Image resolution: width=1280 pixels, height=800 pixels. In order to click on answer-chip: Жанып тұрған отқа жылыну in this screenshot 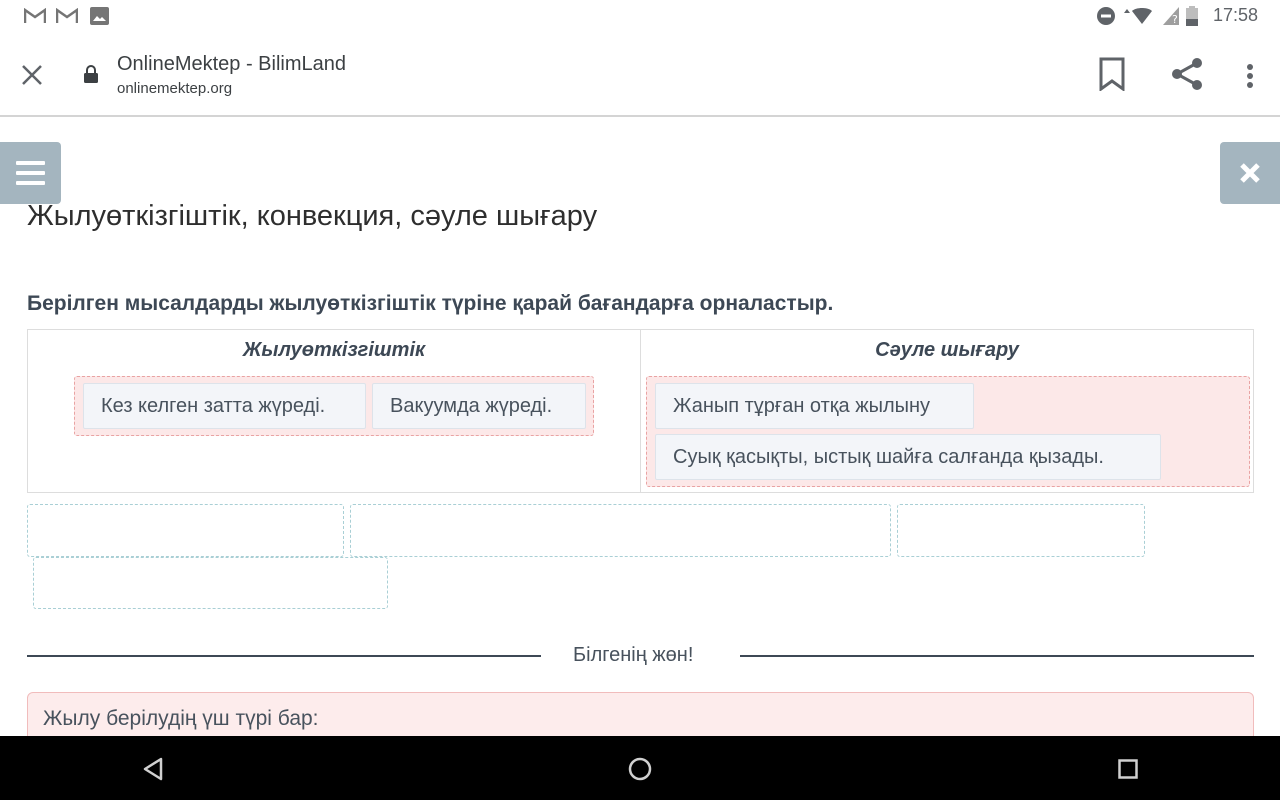, I will do `click(814, 406)`.